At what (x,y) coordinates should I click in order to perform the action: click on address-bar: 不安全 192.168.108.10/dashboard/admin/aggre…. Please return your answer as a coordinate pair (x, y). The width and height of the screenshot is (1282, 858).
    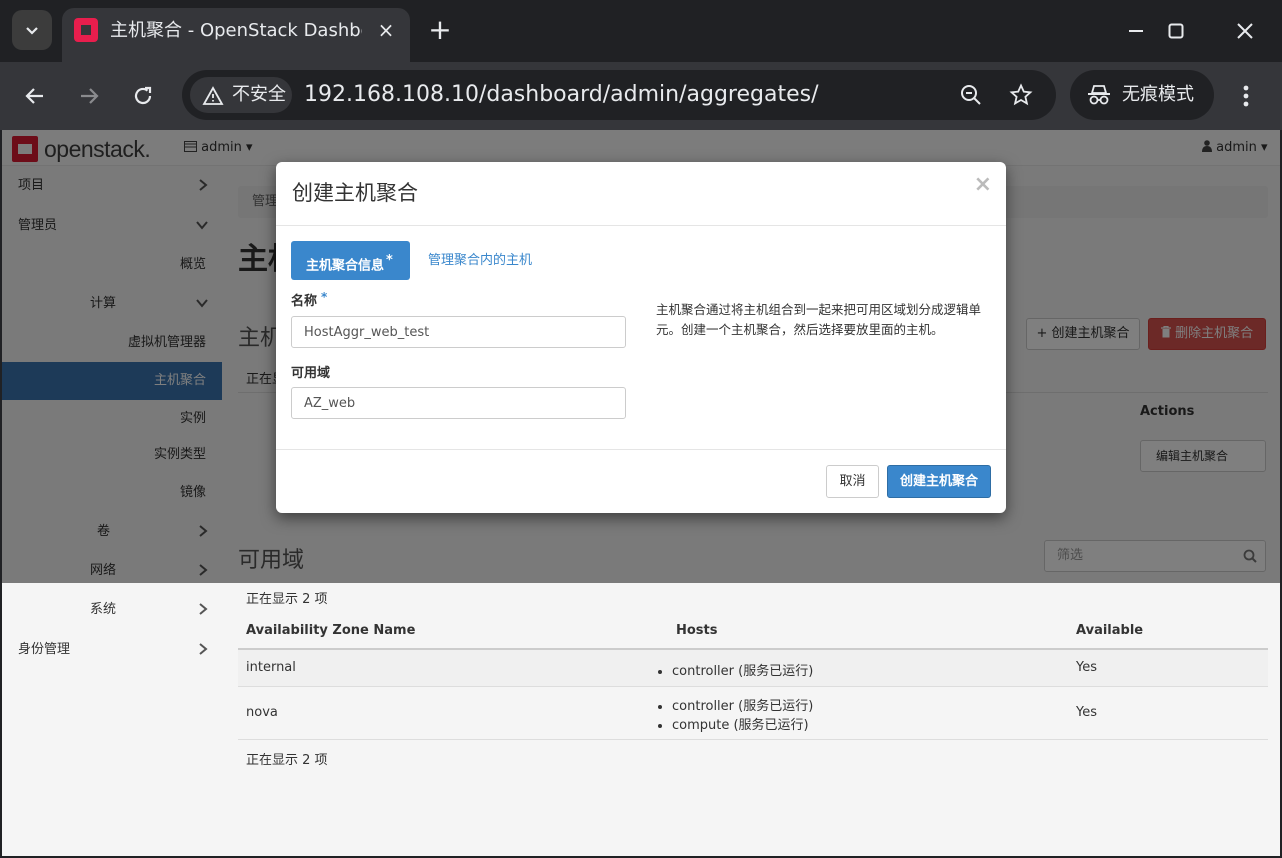
    Looking at the image, I should click on (619, 95).